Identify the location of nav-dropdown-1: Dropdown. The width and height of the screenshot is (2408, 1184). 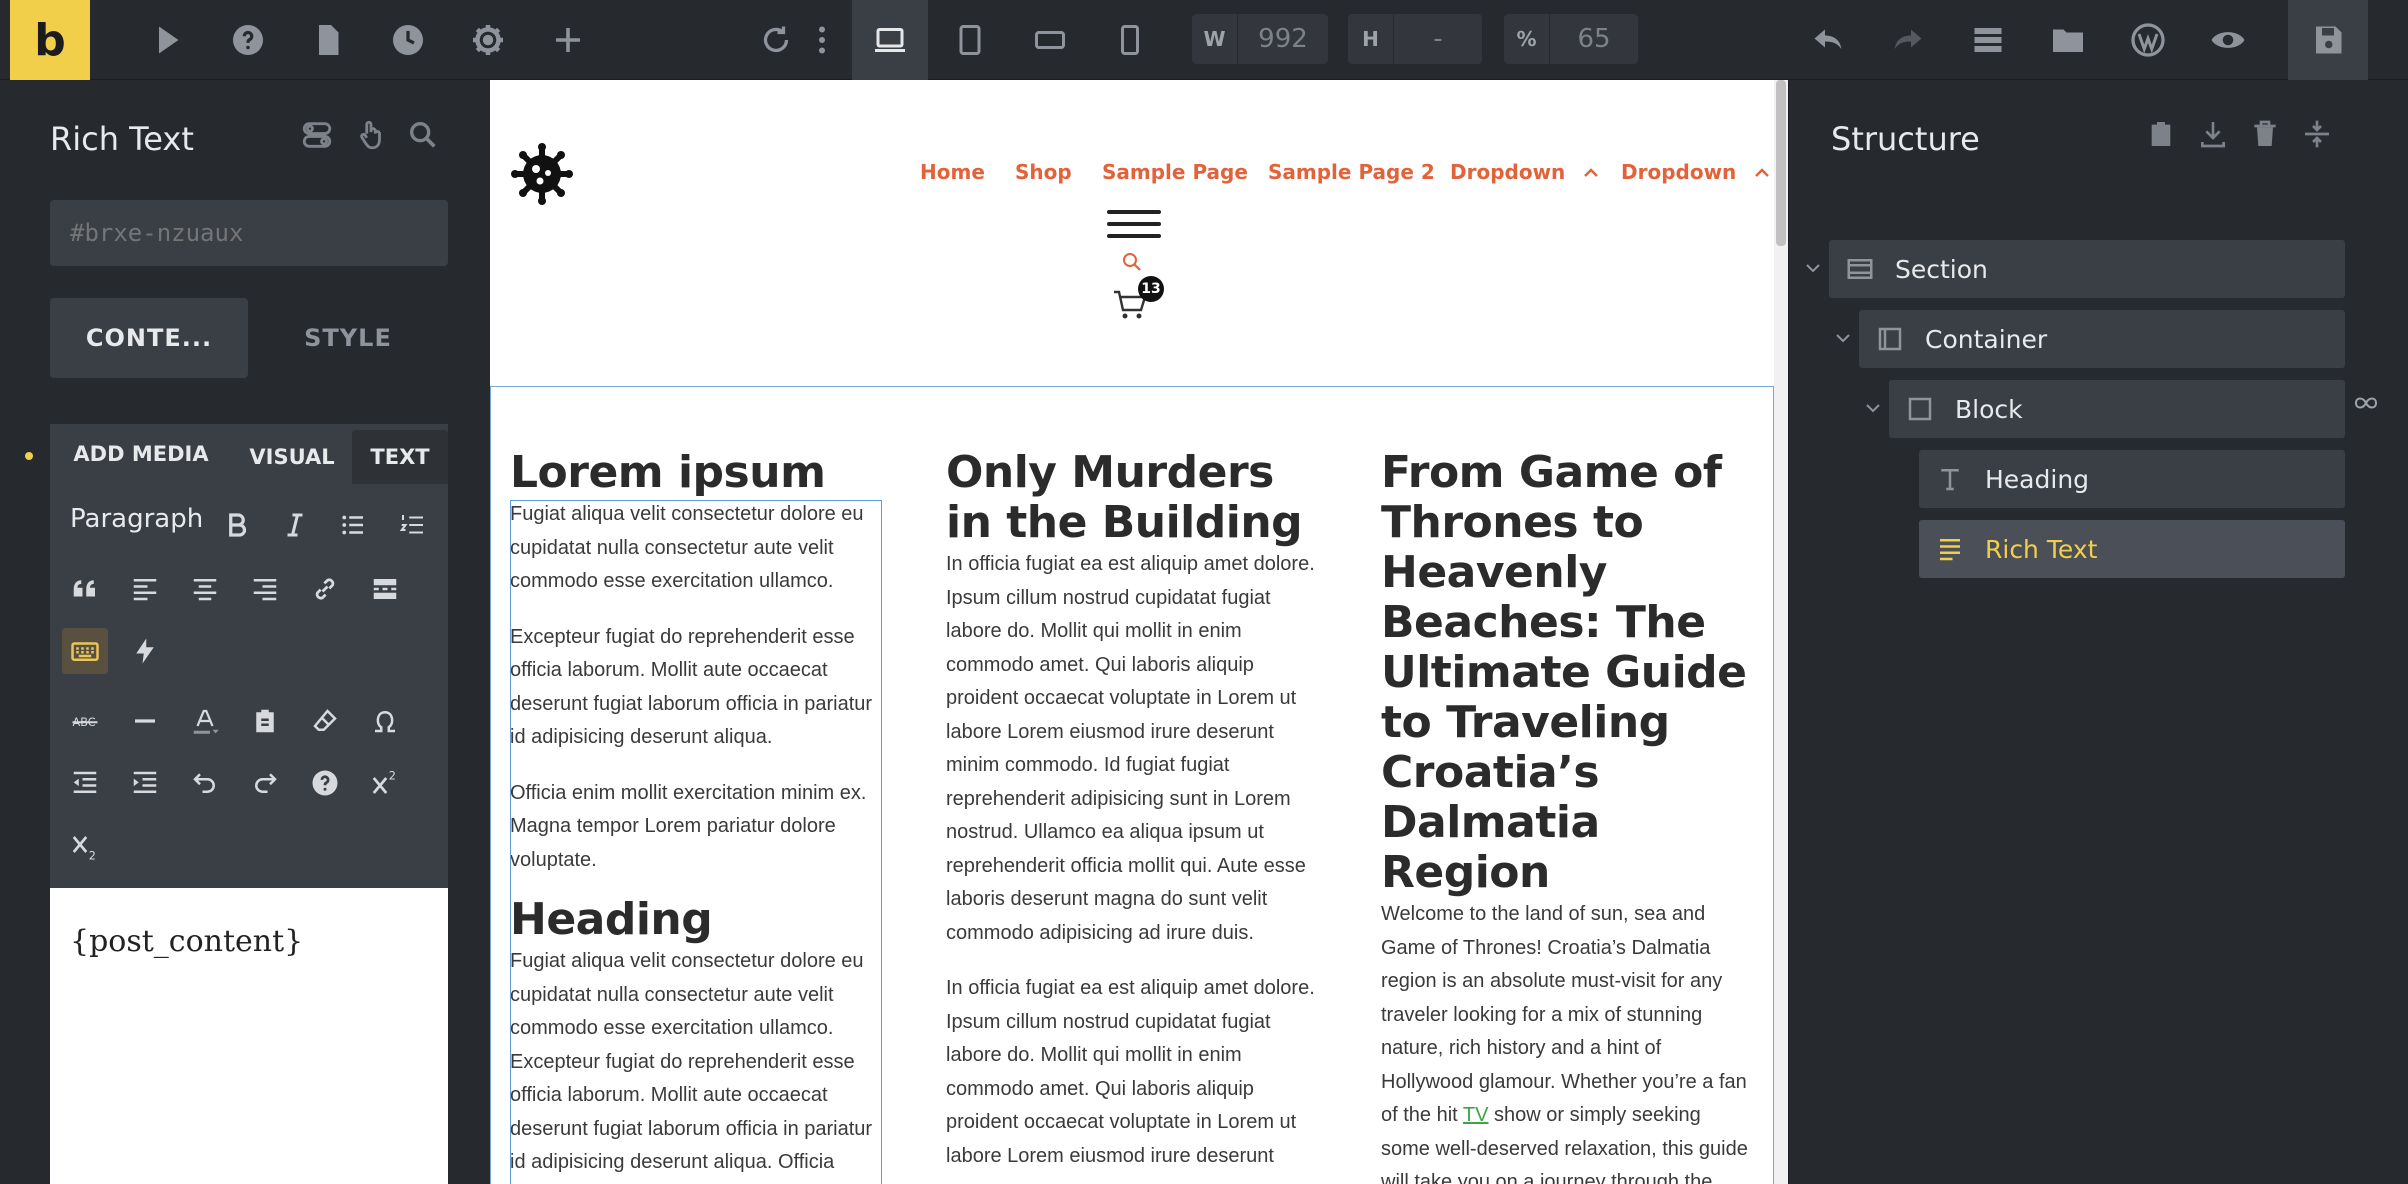
(1525, 172).